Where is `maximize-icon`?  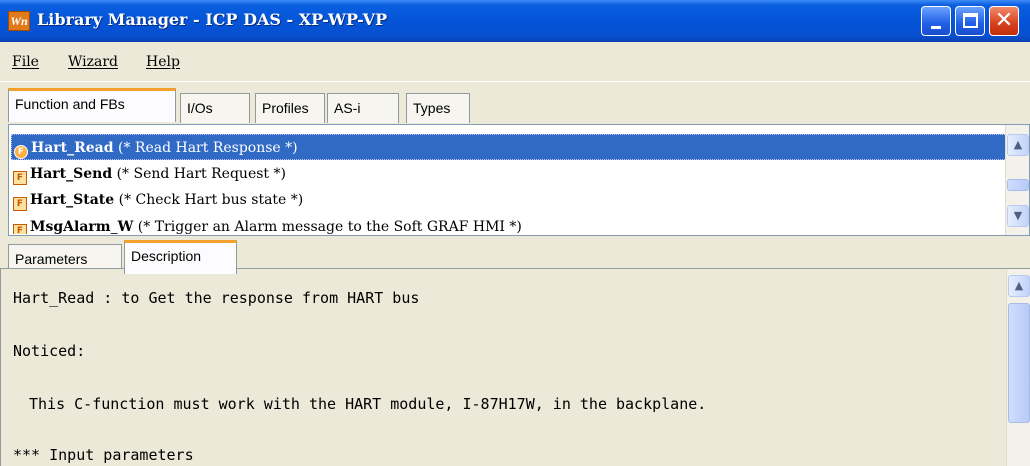
maximize-icon is located at coordinates (970, 20).